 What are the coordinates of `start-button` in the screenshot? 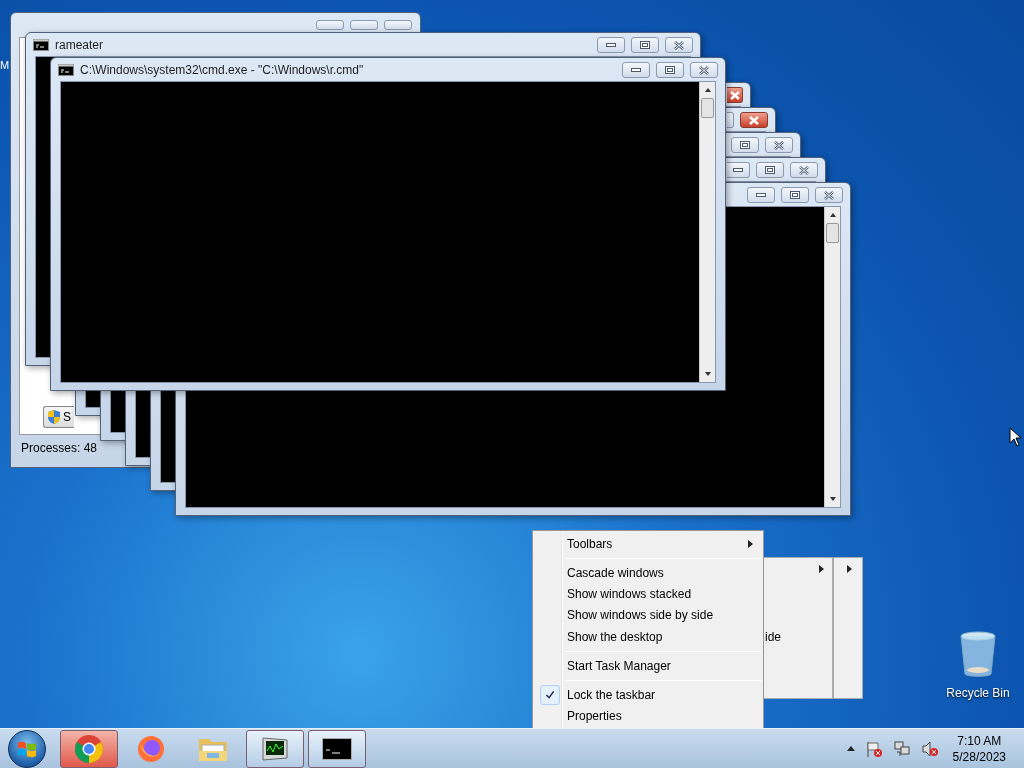 It's located at (27, 748).